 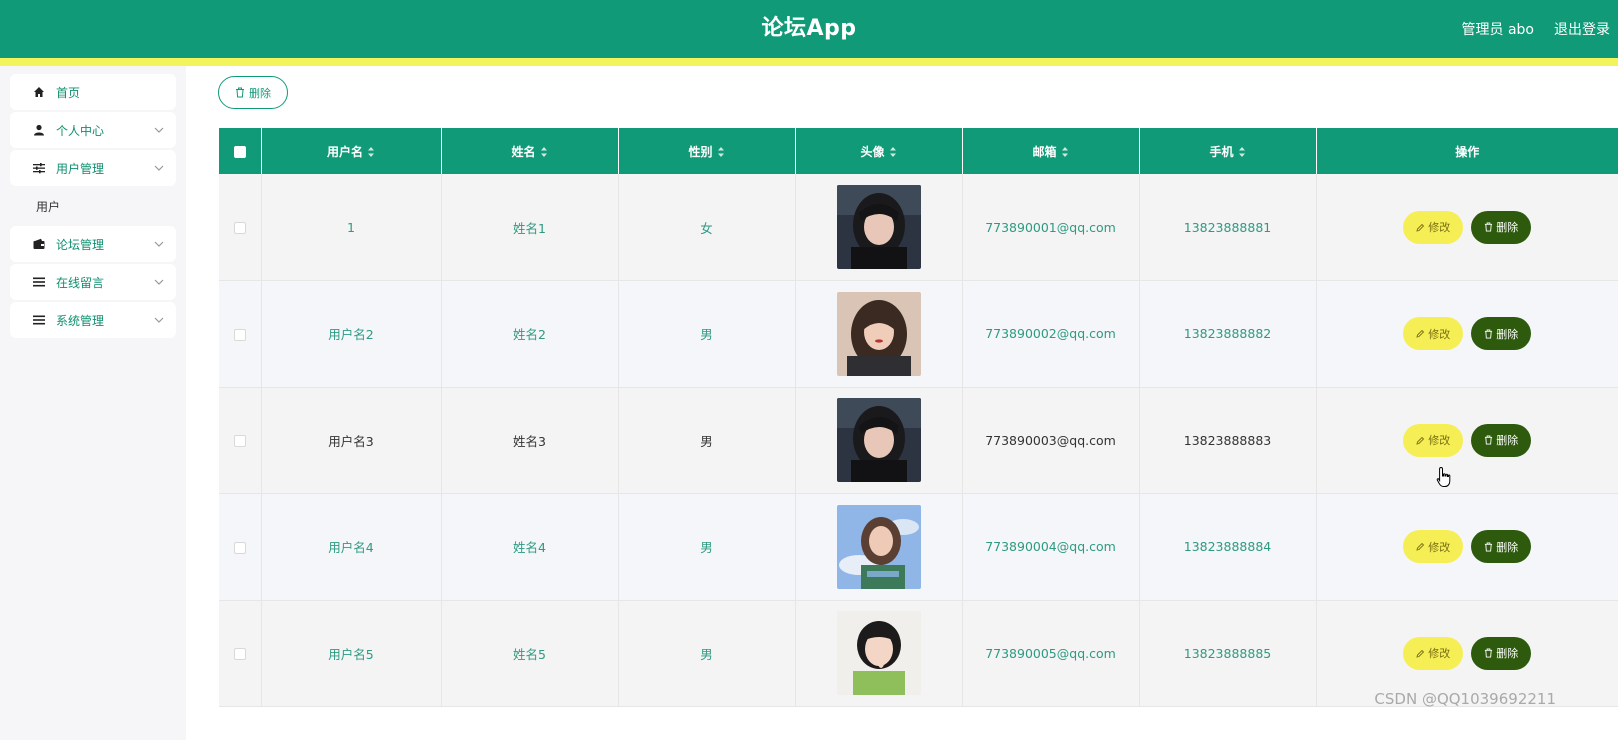 What do you see at coordinates (351, 151) in the screenshot?
I see `header-username: 用户名` at bounding box center [351, 151].